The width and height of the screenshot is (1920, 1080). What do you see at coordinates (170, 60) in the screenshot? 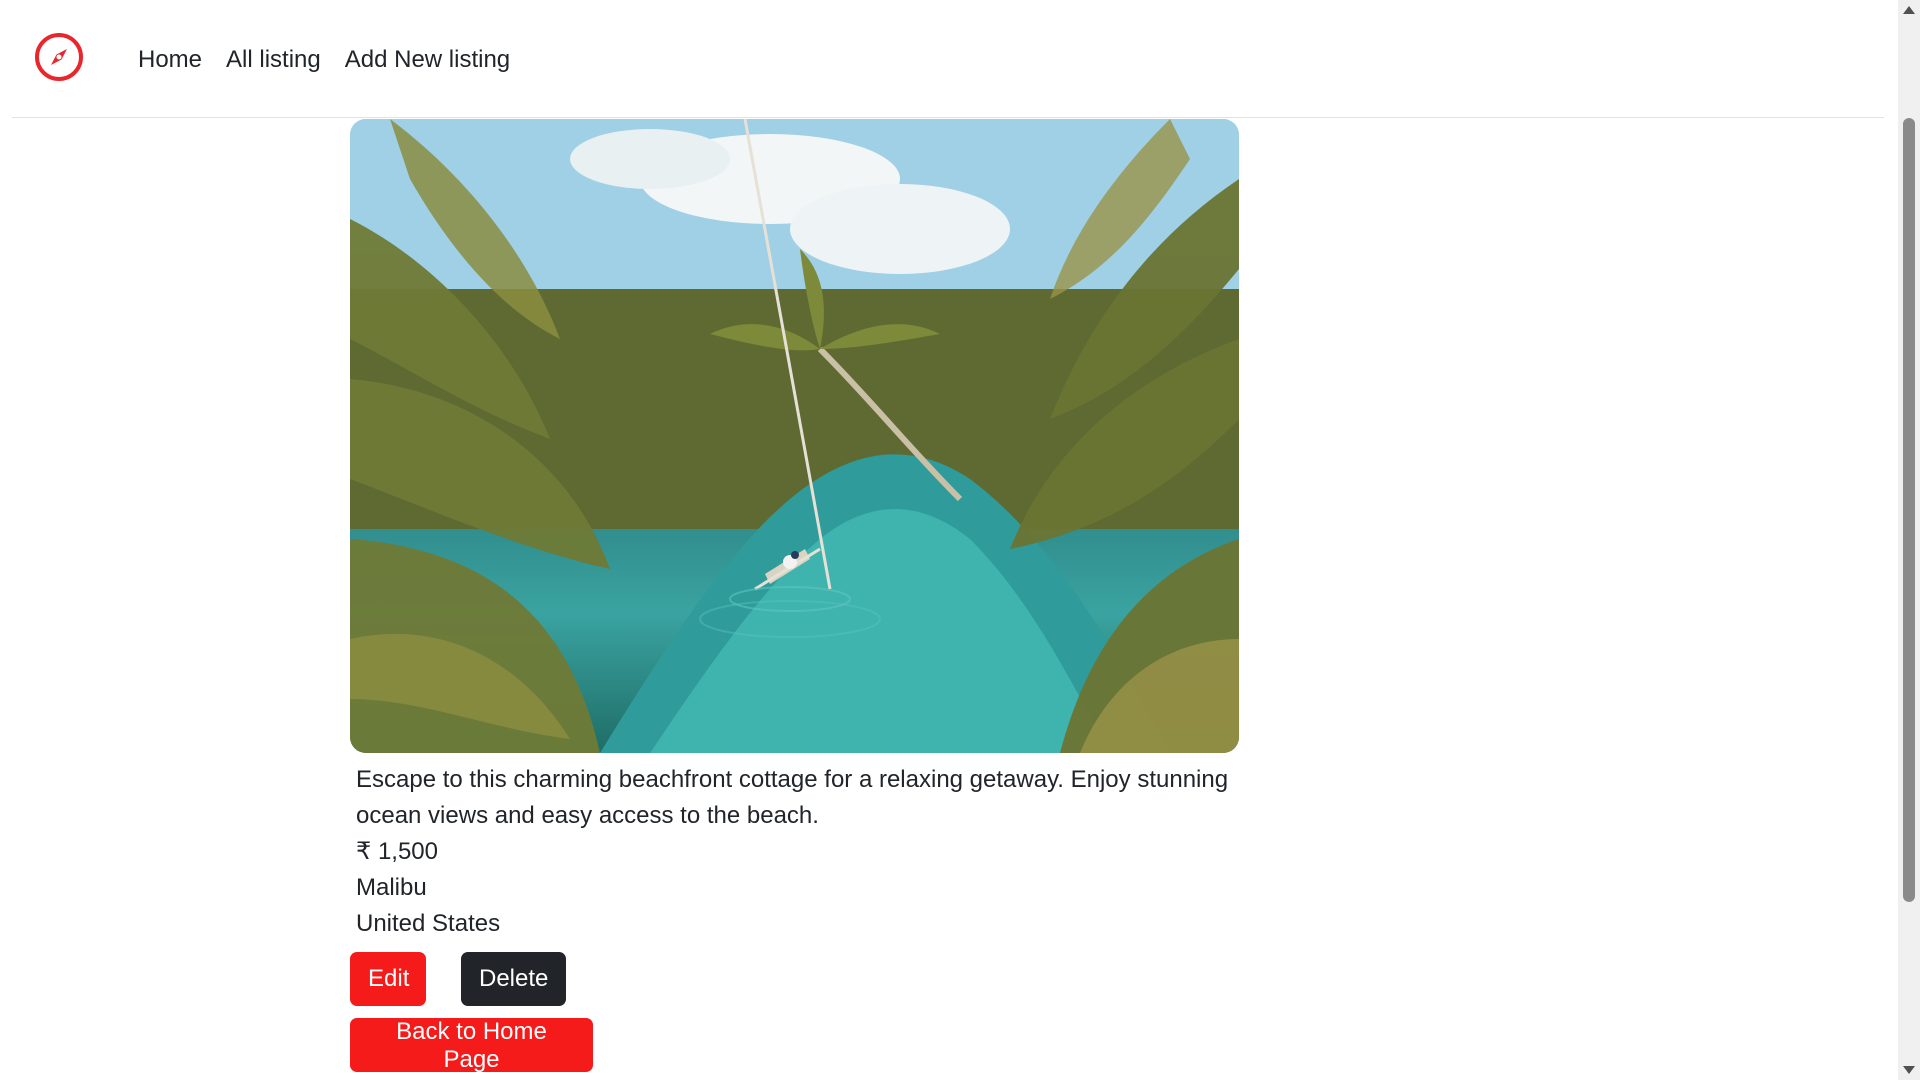
I see `nav-link-home: Home` at bounding box center [170, 60].